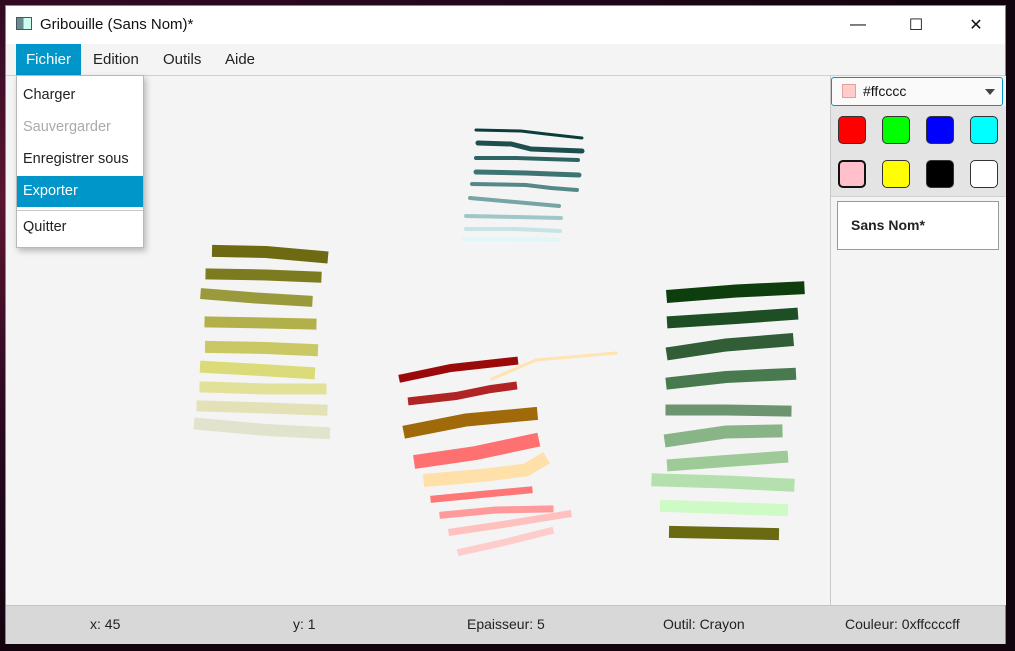 The image size is (1015, 651). What do you see at coordinates (902, 624) in the screenshot?
I see `status-color: Couleur: 0xffccccff` at bounding box center [902, 624].